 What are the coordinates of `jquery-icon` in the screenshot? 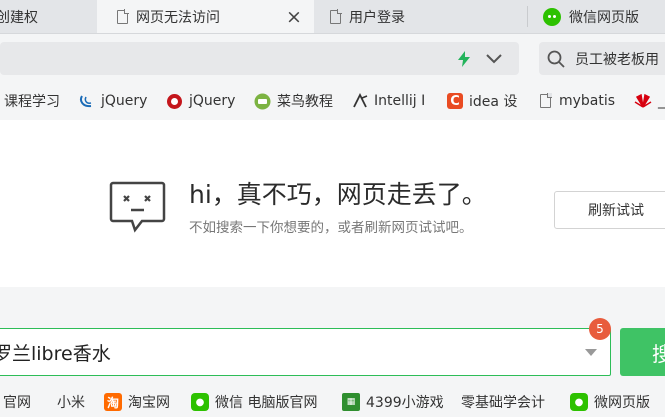 It's located at (86, 101).